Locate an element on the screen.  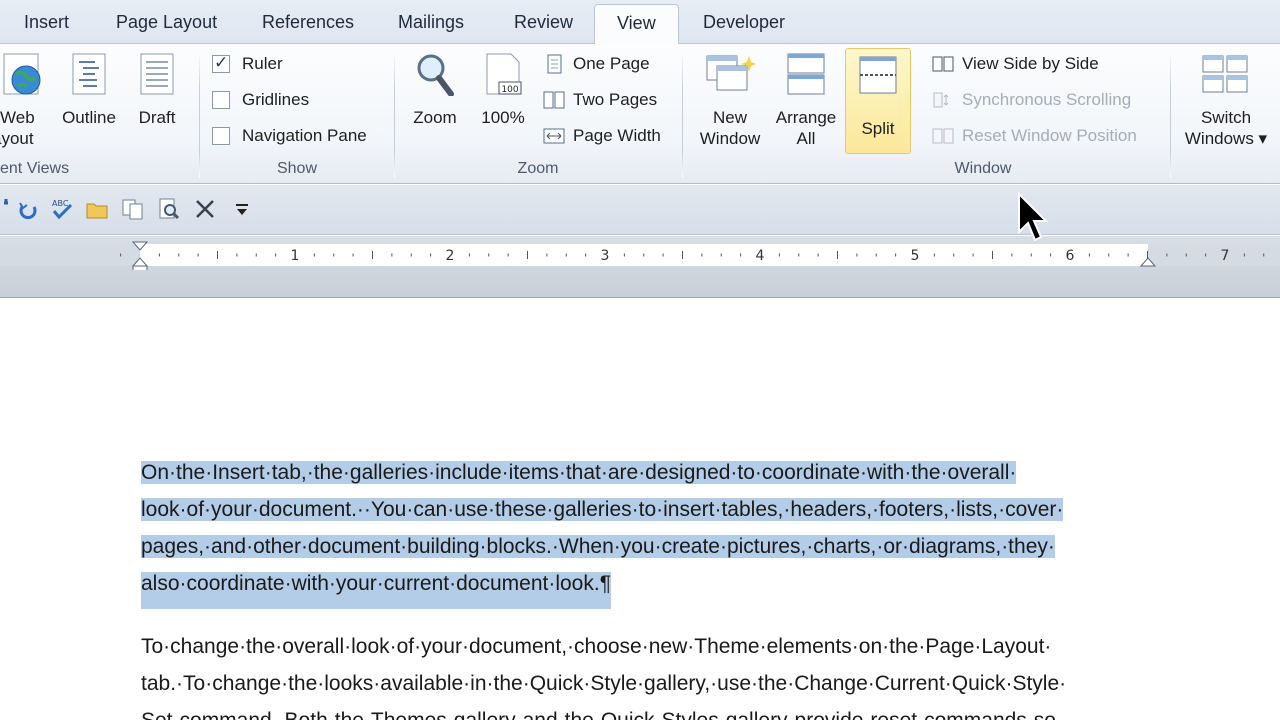
customize-toolbar-dropdown-icon is located at coordinates (242, 209).